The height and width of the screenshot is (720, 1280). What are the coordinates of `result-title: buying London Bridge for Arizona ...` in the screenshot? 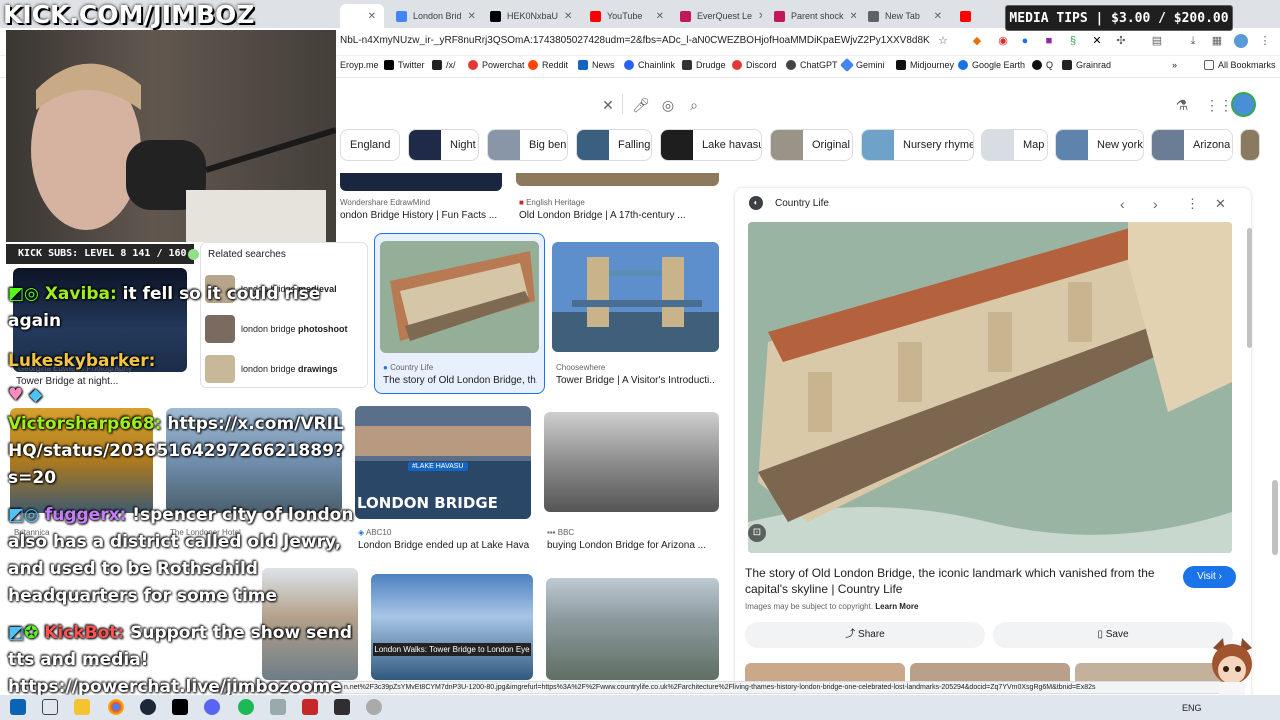 It's located at (632, 545).